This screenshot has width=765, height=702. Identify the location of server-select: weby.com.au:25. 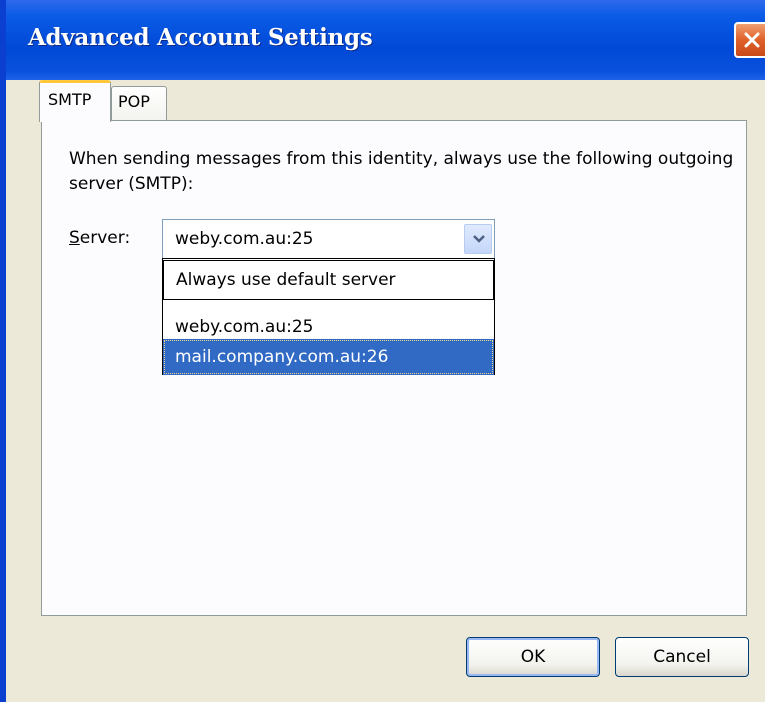
(328, 239).